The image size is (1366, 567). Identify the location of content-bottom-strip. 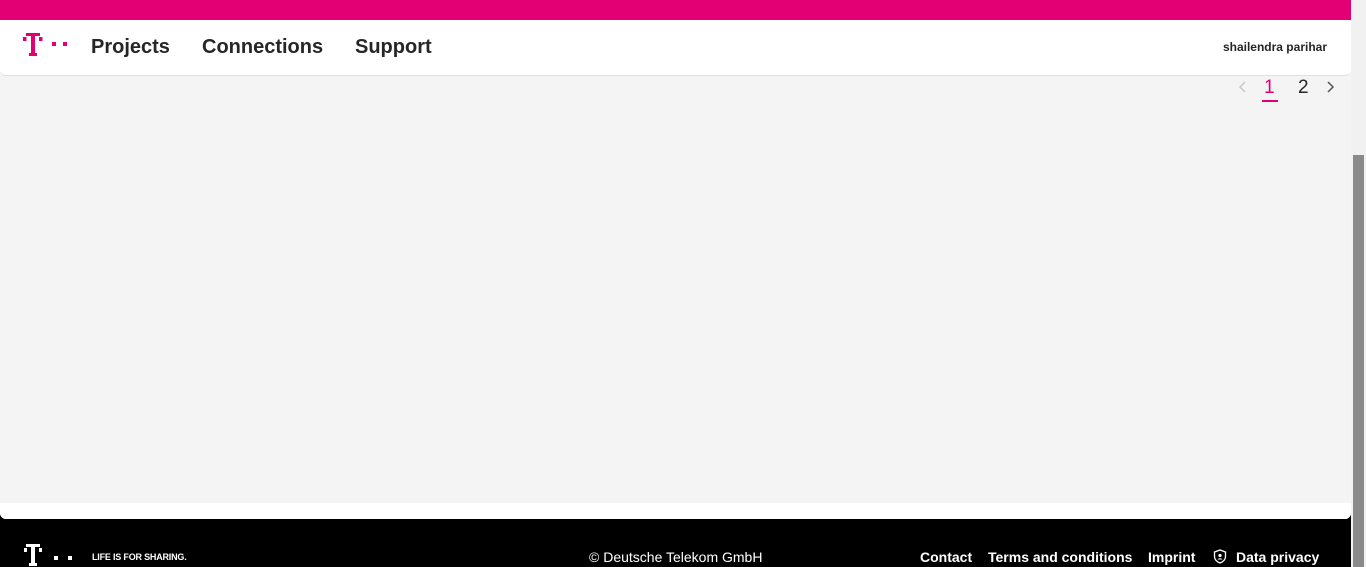
(675, 511).